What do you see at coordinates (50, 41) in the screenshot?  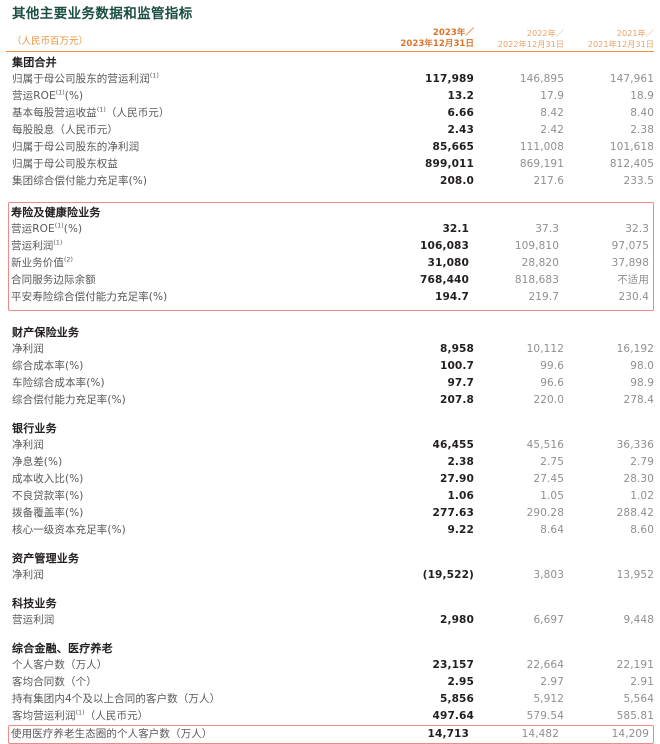 I see `currency-unit-label: （人民币百万元）` at bounding box center [50, 41].